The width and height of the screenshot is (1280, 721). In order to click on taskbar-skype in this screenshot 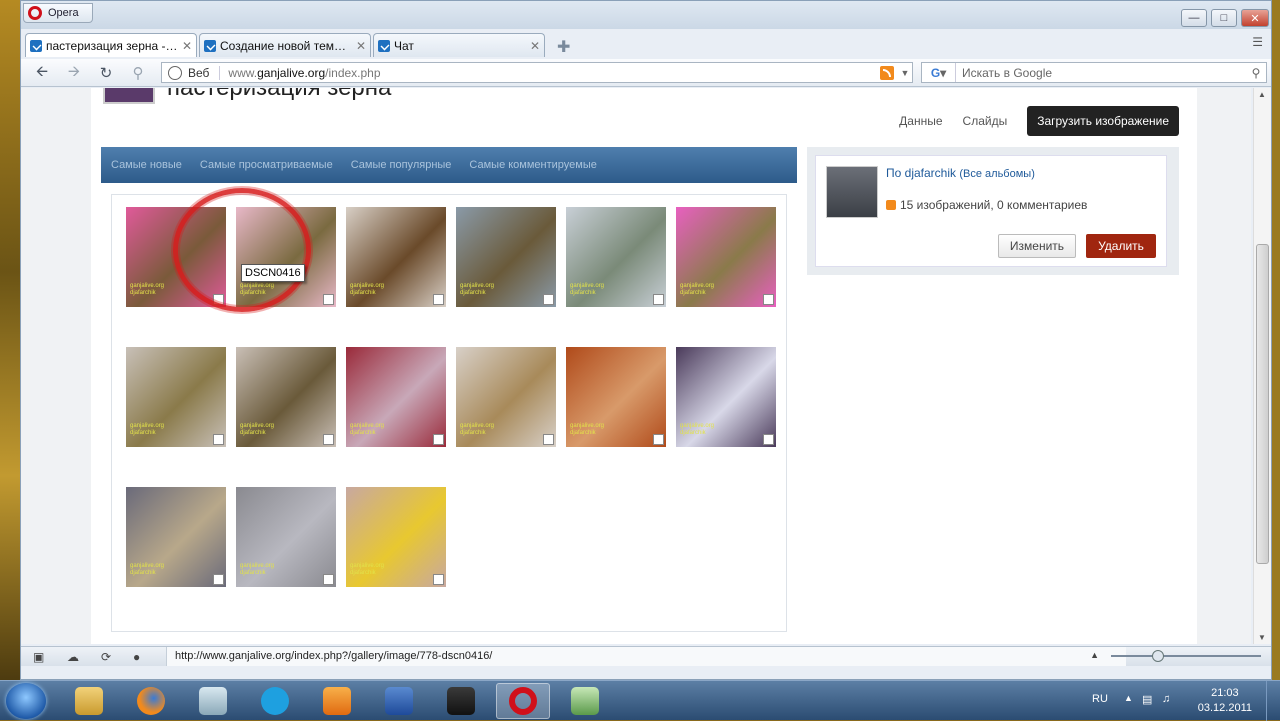, I will do `click(275, 701)`.